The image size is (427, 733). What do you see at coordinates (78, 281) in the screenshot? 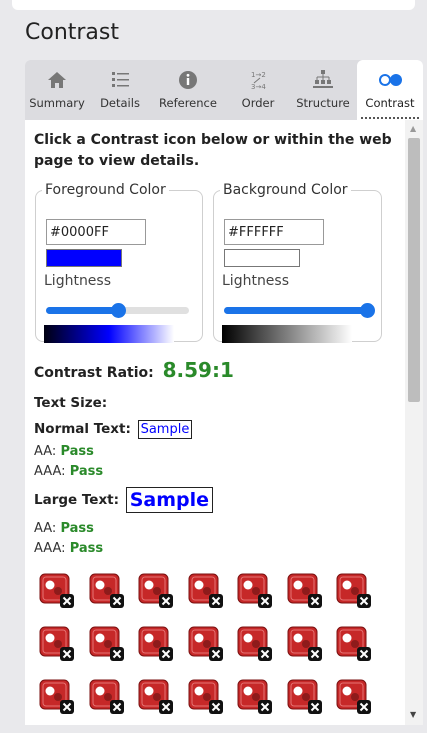
I see `foreground-lightness-label: Lightness` at bounding box center [78, 281].